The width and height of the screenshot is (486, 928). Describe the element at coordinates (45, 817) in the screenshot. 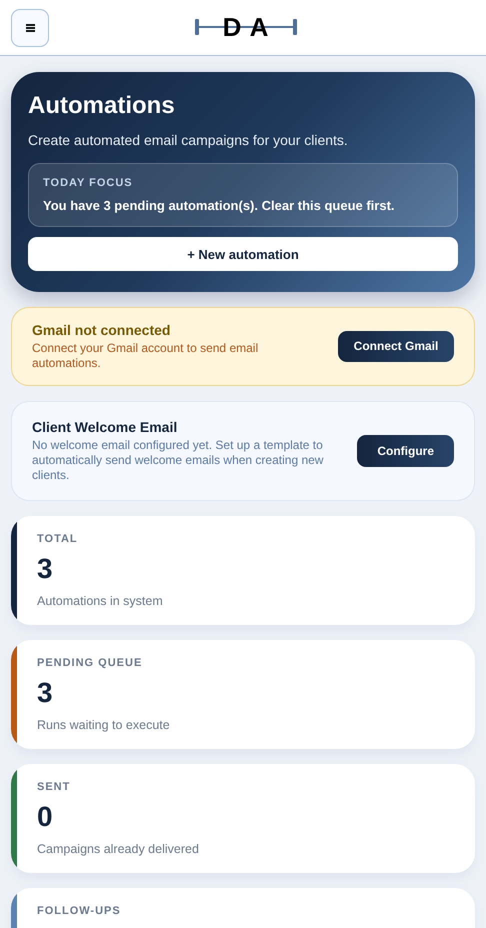

I see `stat-value: 0` at that location.